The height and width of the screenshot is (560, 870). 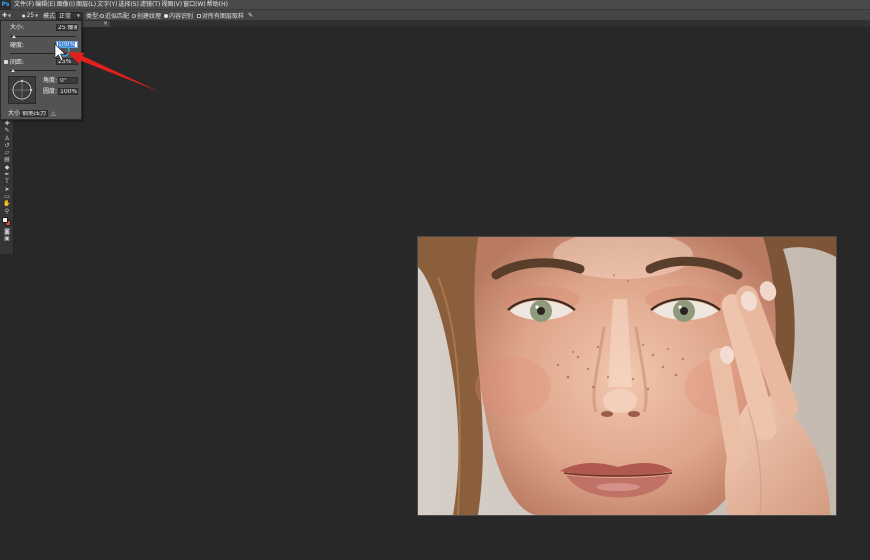 I want to click on menu-image: 图像(I), so click(x=66, y=5).